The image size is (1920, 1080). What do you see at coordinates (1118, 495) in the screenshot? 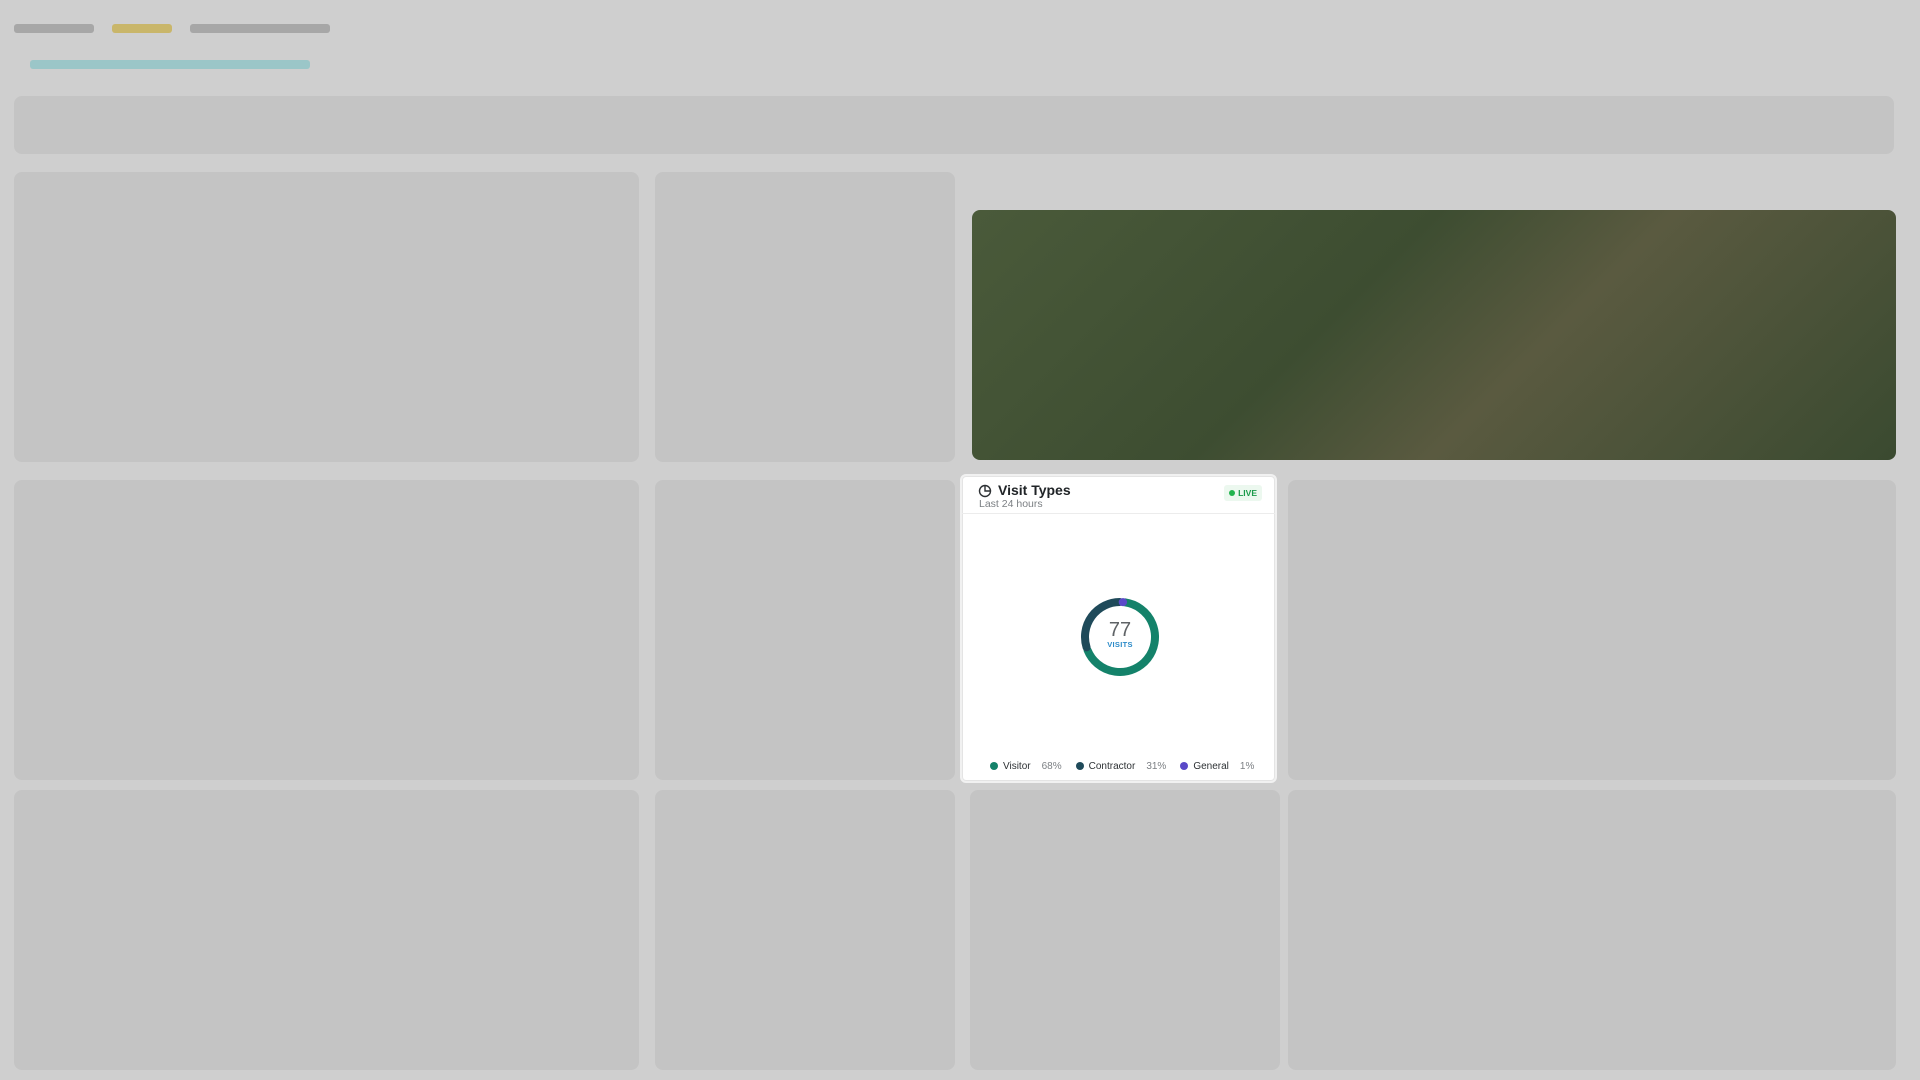
I see `card-header: Visit Types Last 24 hours LIVE` at bounding box center [1118, 495].